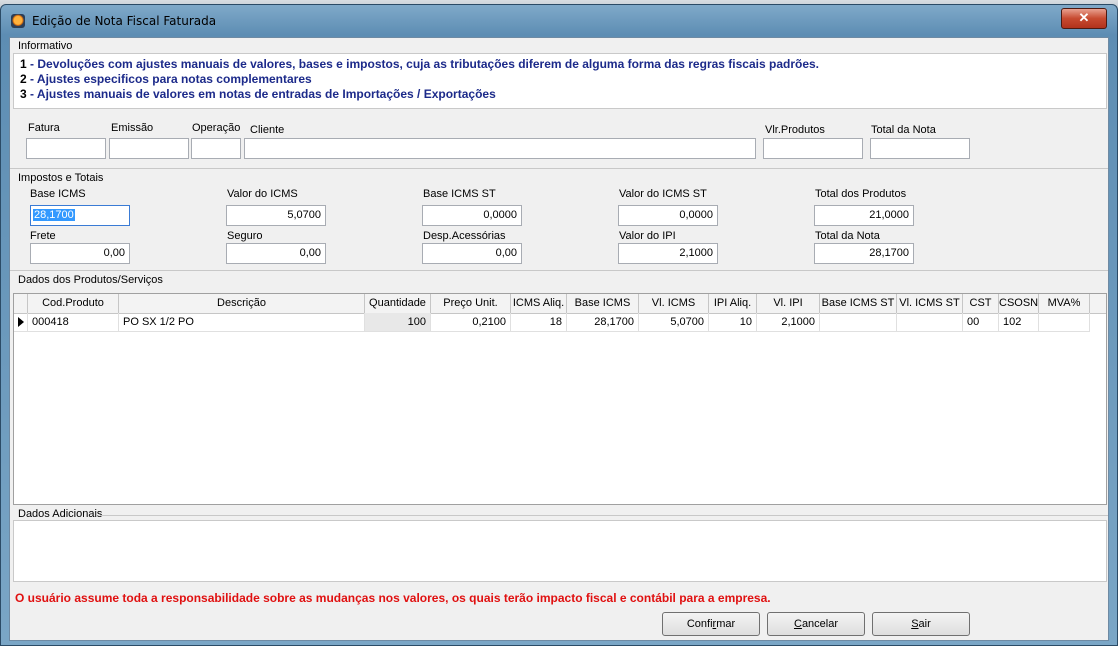 This screenshot has height=646, width=1118. Describe the element at coordinates (816, 624) in the screenshot. I see `cancelar-button: Cancelar` at that location.